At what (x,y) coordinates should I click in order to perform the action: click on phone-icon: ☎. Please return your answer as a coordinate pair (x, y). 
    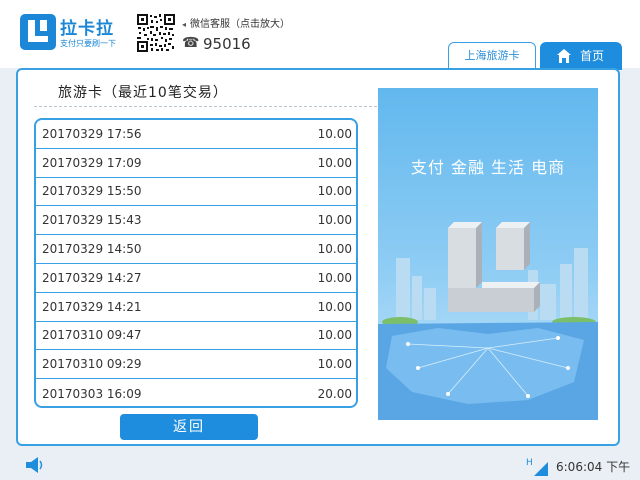
    Looking at the image, I should click on (191, 43).